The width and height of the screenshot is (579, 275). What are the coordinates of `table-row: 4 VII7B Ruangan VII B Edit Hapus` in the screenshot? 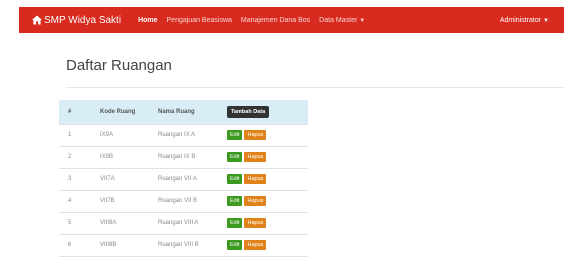 It's located at (183, 201).